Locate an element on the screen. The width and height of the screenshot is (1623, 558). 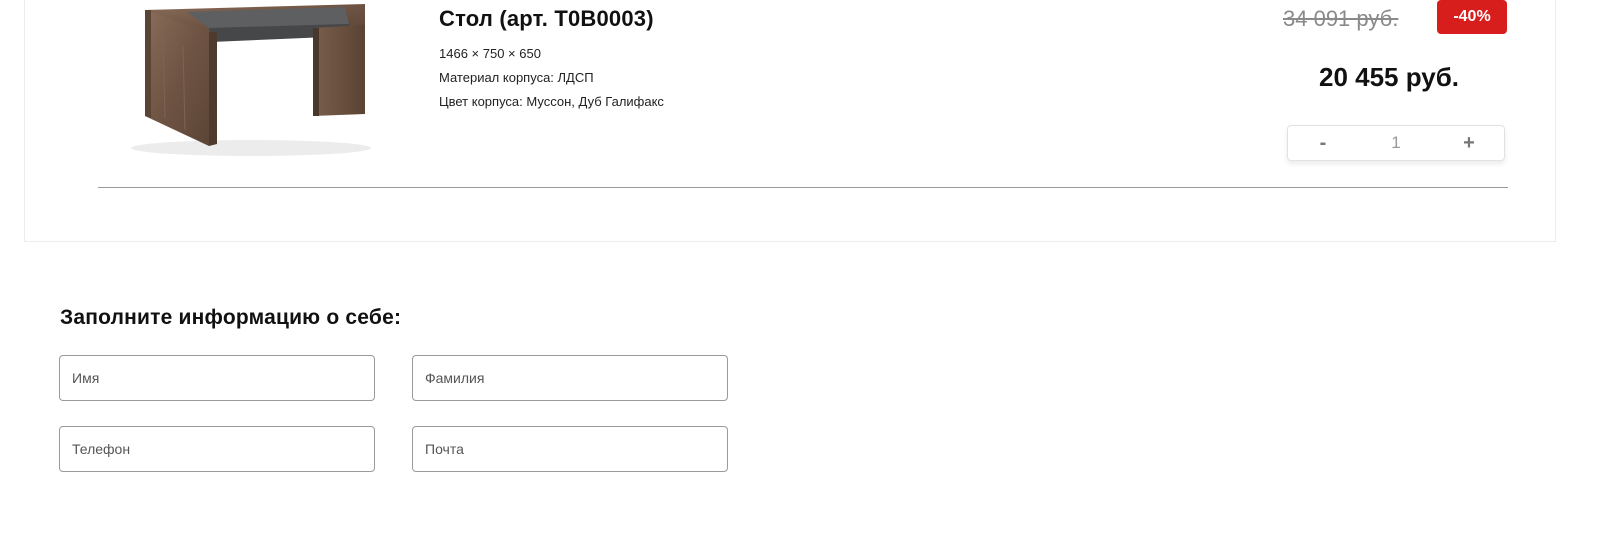
quantity-value: 1 is located at coordinates (1396, 143).